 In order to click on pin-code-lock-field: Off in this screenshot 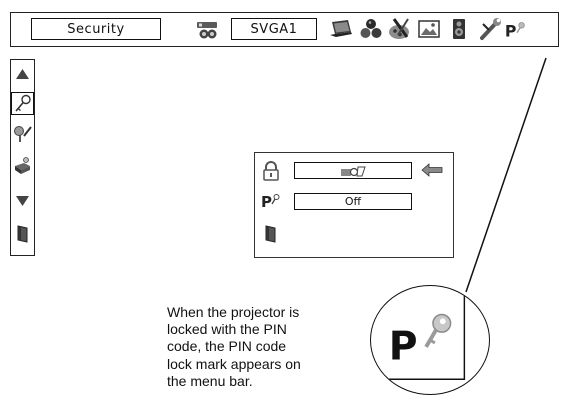, I will do `click(353, 201)`.